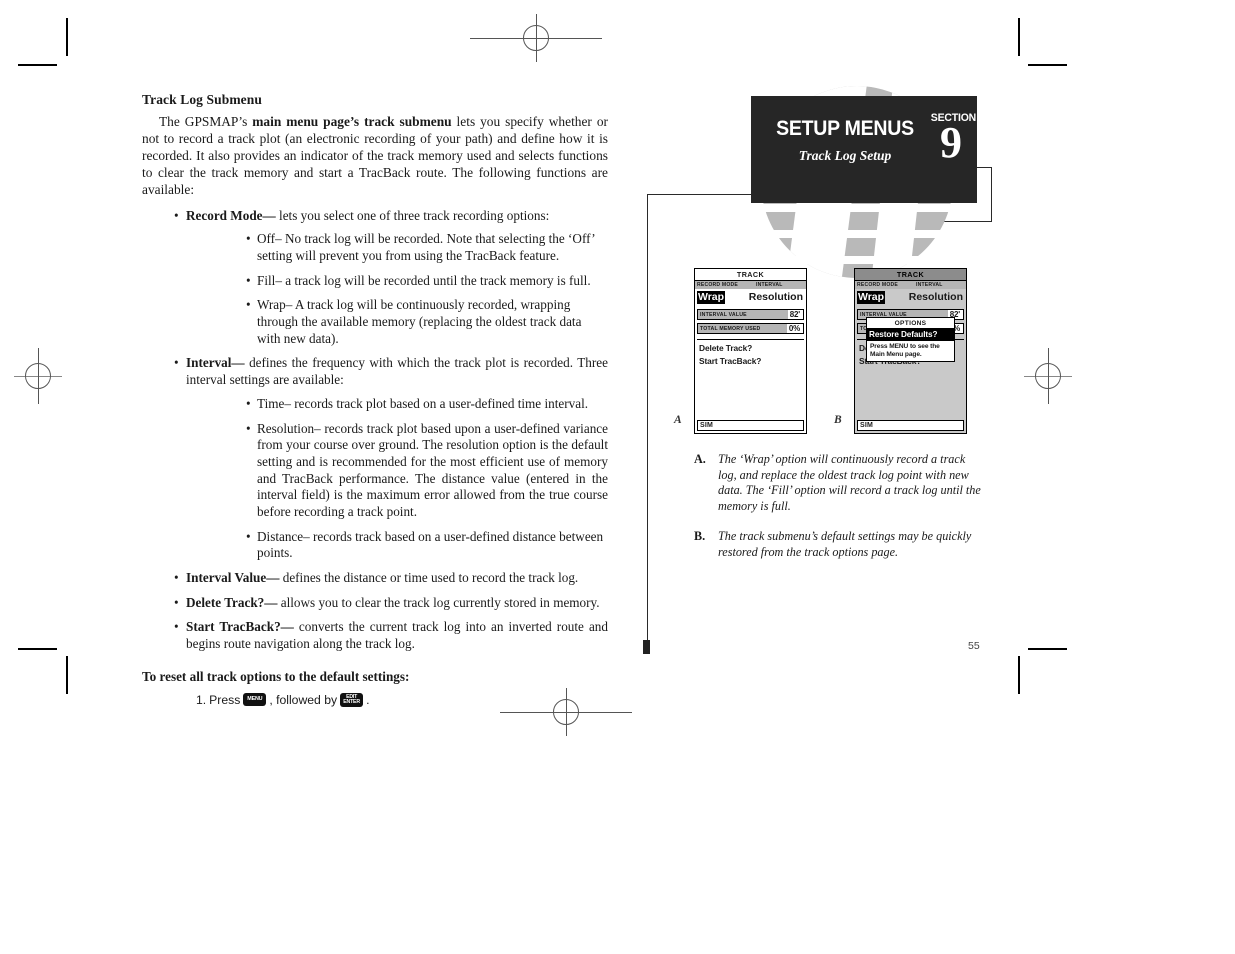 The image size is (1235, 954). What do you see at coordinates (215, 363) in the screenshot?
I see `term-interval: Interval—` at bounding box center [215, 363].